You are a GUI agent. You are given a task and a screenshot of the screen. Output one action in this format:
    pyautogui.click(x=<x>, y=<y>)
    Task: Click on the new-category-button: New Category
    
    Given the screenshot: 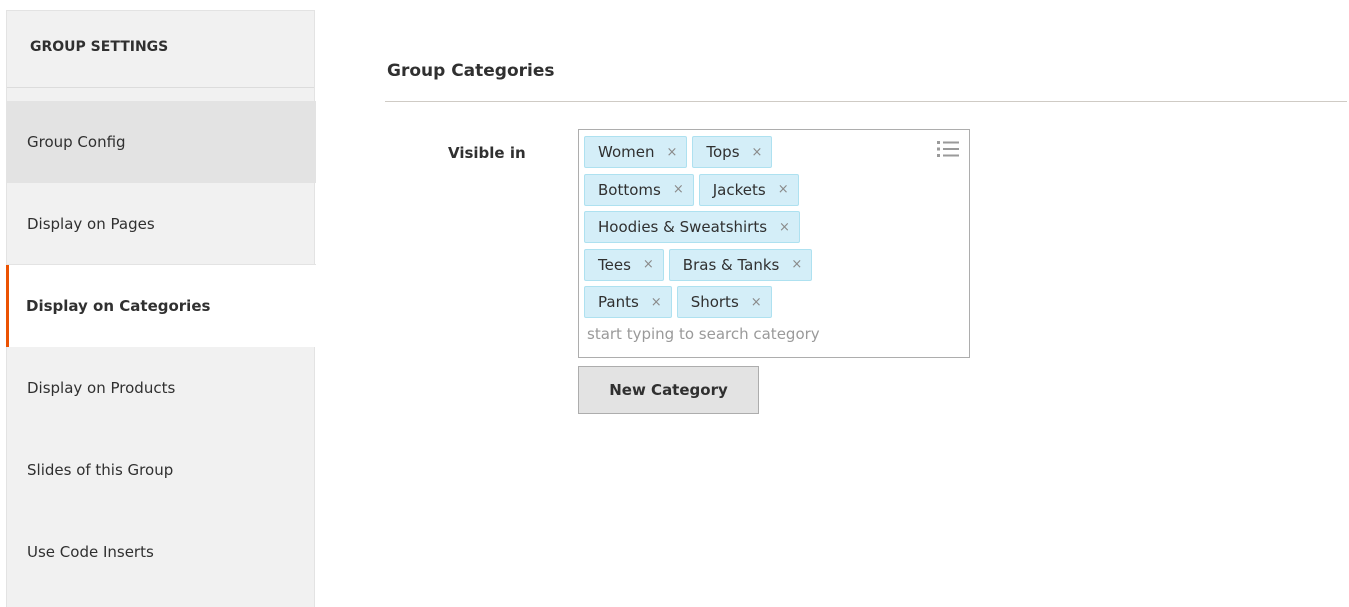 What is the action you would take?
    pyautogui.click(x=668, y=390)
    